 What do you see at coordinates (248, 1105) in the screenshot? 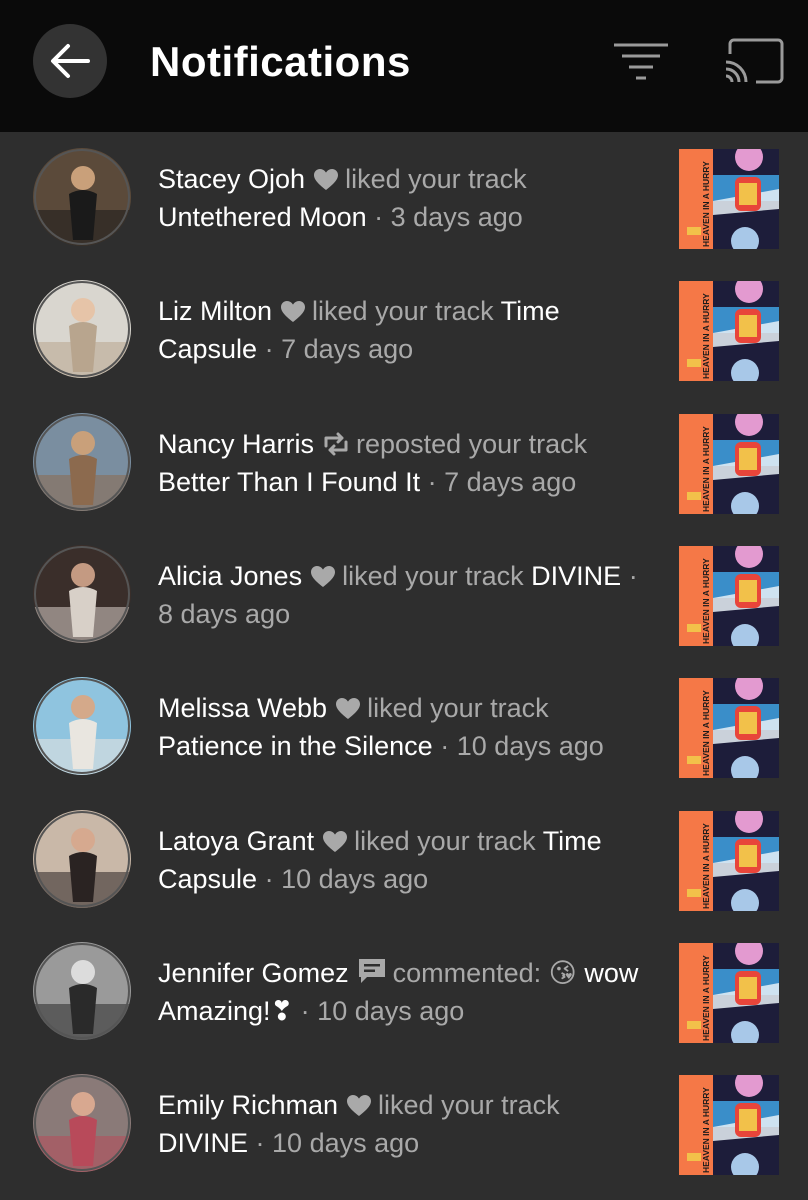
I see `user-name: Emily Richman` at bounding box center [248, 1105].